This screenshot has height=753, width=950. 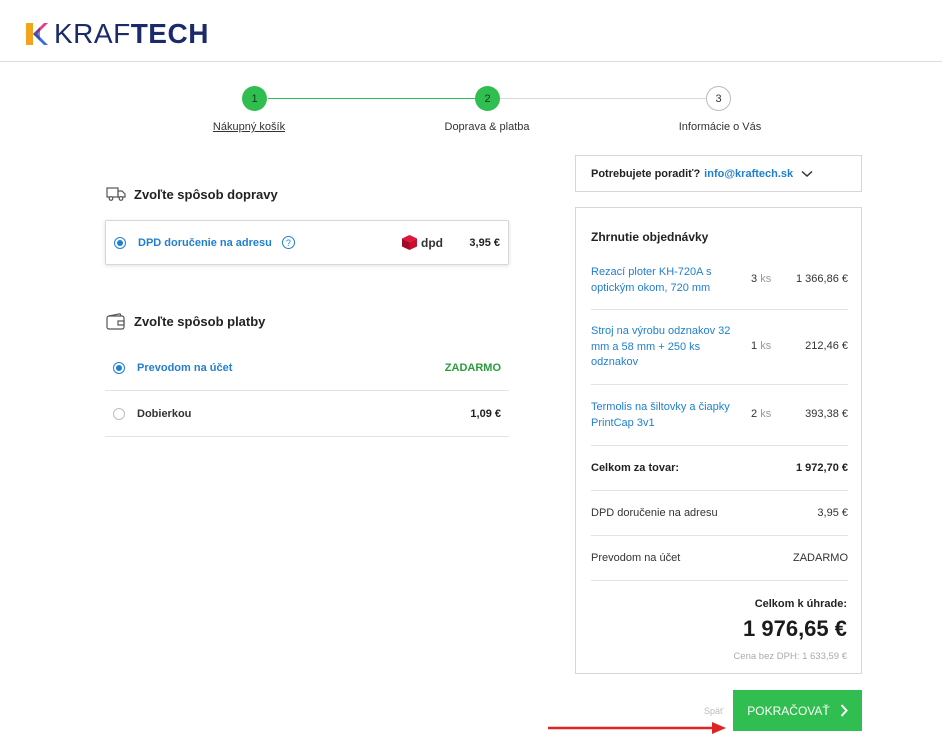 I want to click on continue-button: POKRAČOVAŤ, so click(x=797, y=710).